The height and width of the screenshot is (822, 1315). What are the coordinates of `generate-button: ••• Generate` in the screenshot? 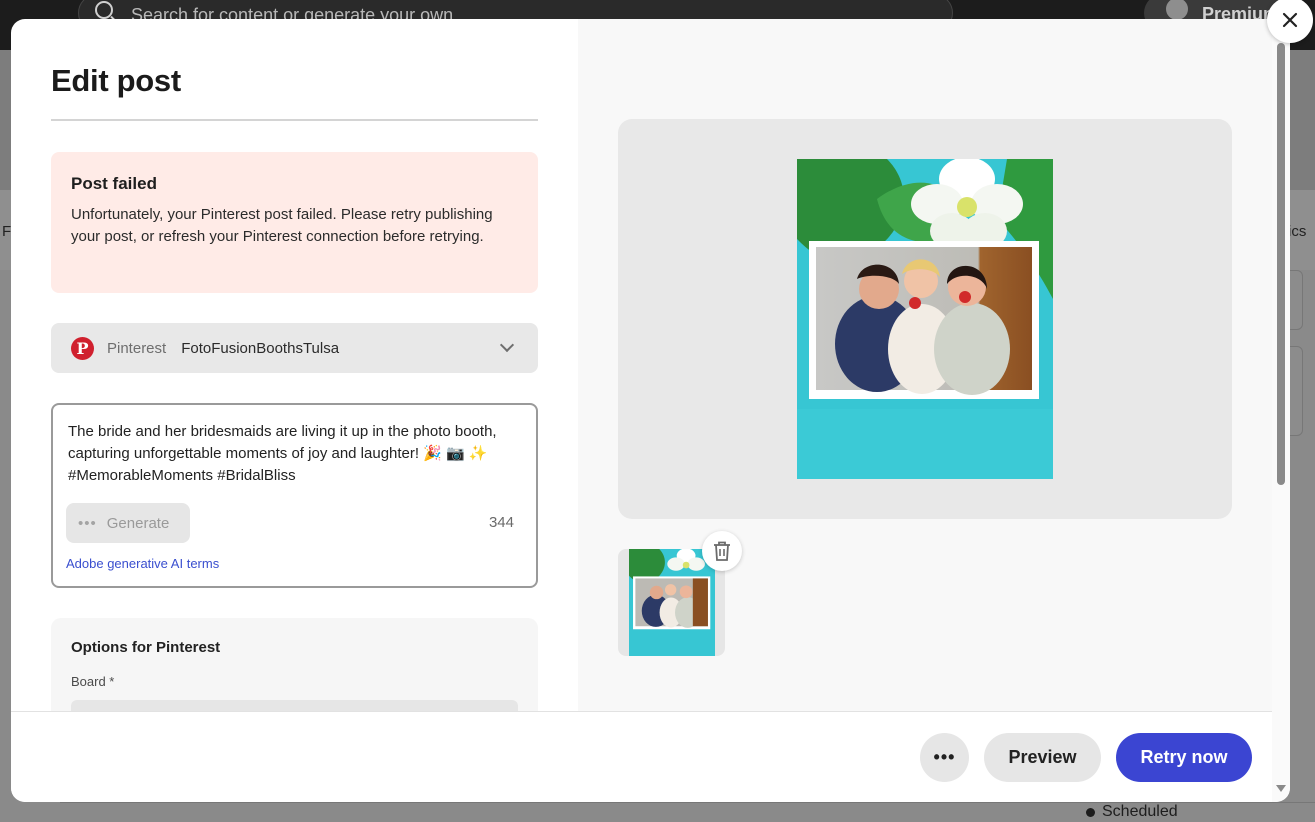 It's located at (128, 523).